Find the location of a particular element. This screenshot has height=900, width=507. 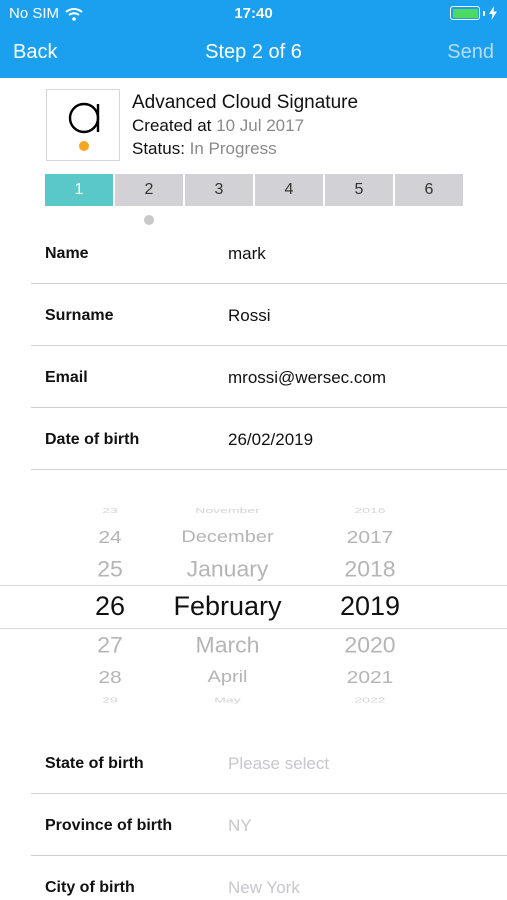

created-label: Created at is located at coordinates (172, 125).